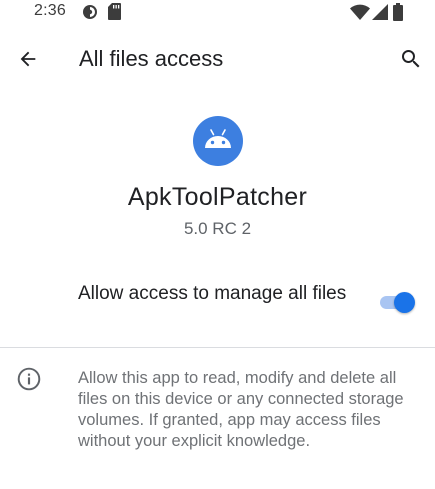 The width and height of the screenshot is (435, 489). What do you see at coordinates (212, 293) in the screenshot?
I see `allow-access-label: Allow access to manage all files` at bounding box center [212, 293].